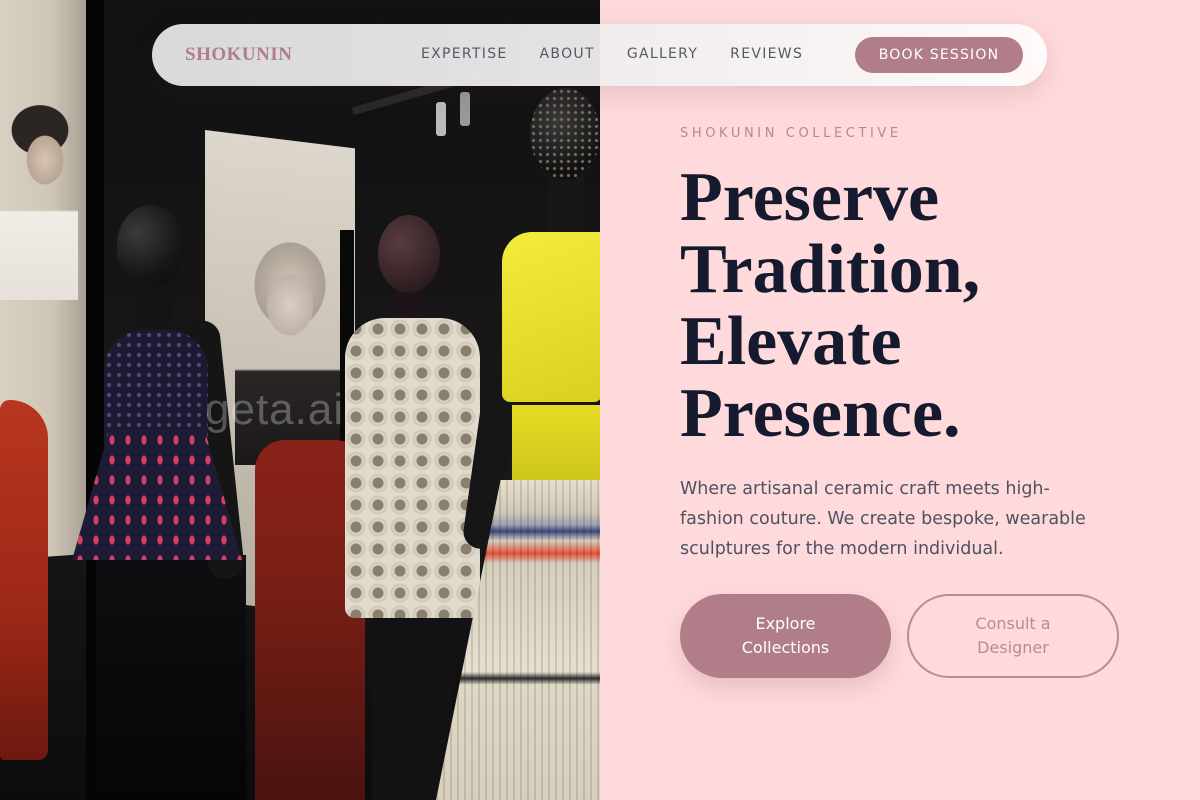 This screenshot has height=800, width=1200. Describe the element at coordinates (1013, 636) in the screenshot. I see `consult-designer-button: Consult a Designer` at that location.